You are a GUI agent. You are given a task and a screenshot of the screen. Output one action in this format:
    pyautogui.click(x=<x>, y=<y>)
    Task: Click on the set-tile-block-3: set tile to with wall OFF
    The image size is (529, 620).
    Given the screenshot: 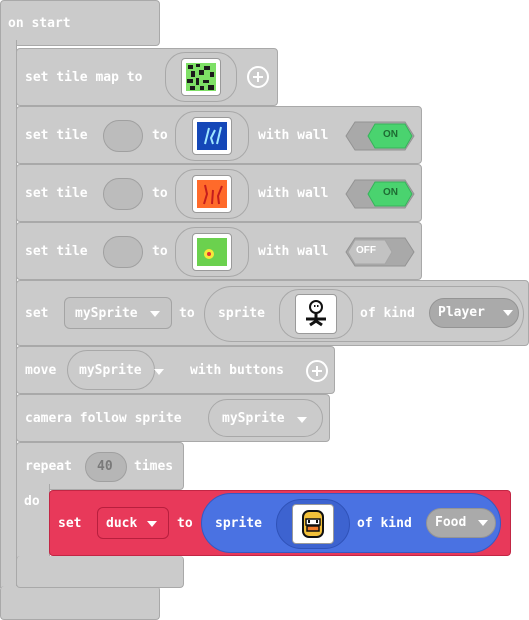 What is the action you would take?
    pyautogui.click(x=219, y=251)
    